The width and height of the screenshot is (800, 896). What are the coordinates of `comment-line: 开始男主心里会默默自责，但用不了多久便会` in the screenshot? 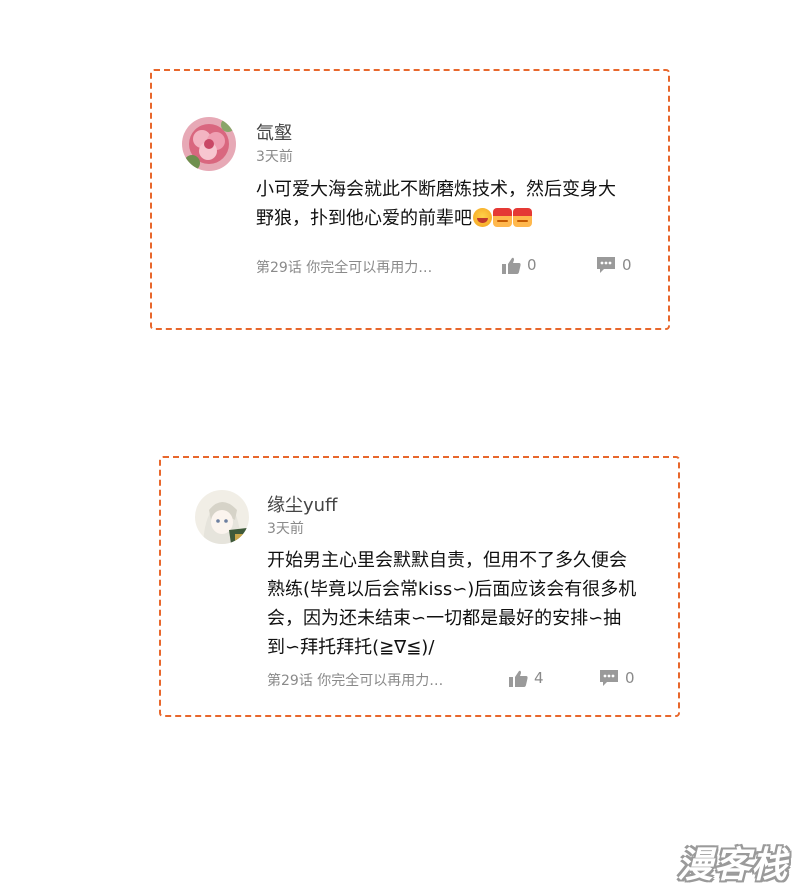 It's located at (447, 560).